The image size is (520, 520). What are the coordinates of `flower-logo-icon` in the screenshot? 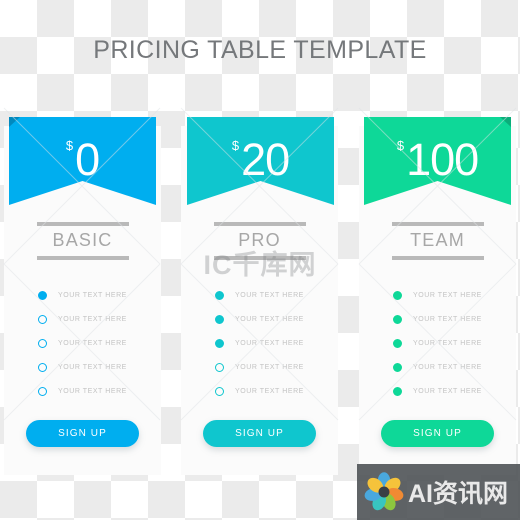 It's located at (384, 491).